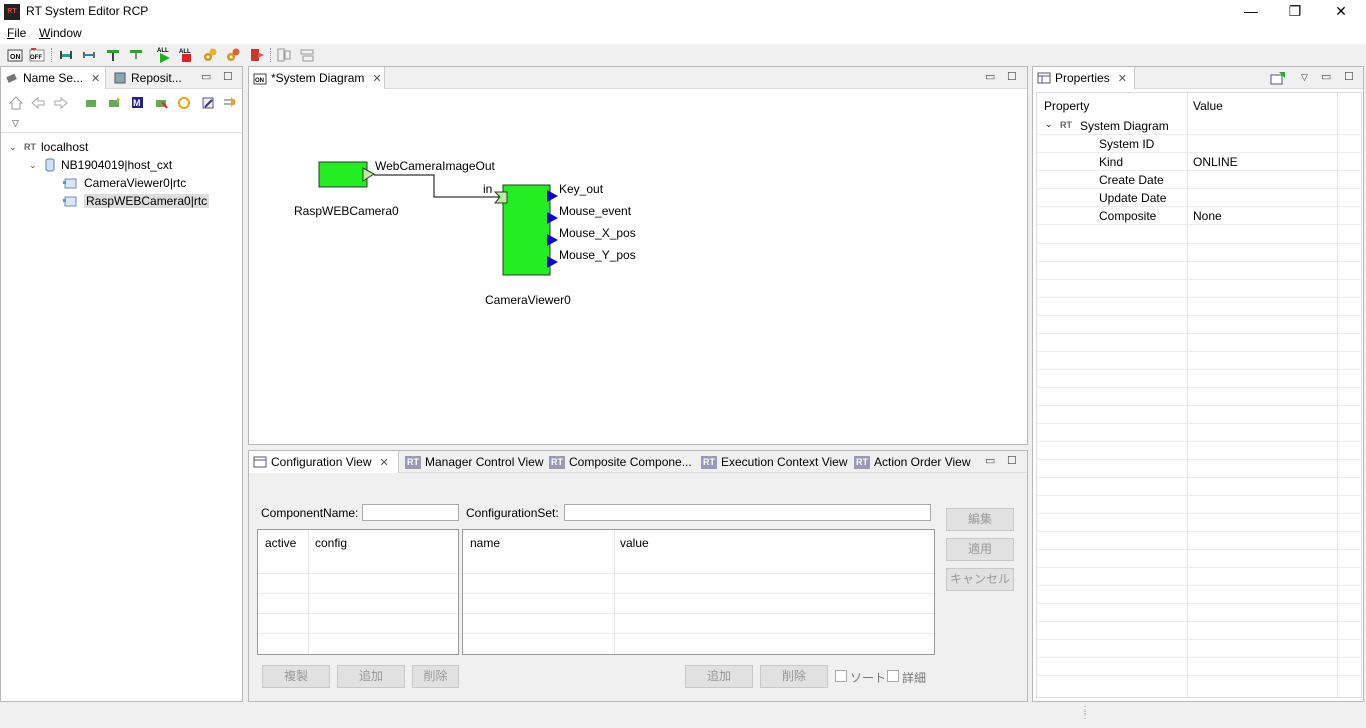 This screenshot has height=728, width=1366. What do you see at coordinates (1199, 216) in the screenshot?
I see `prop-row: Composite None` at bounding box center [1199, 216].